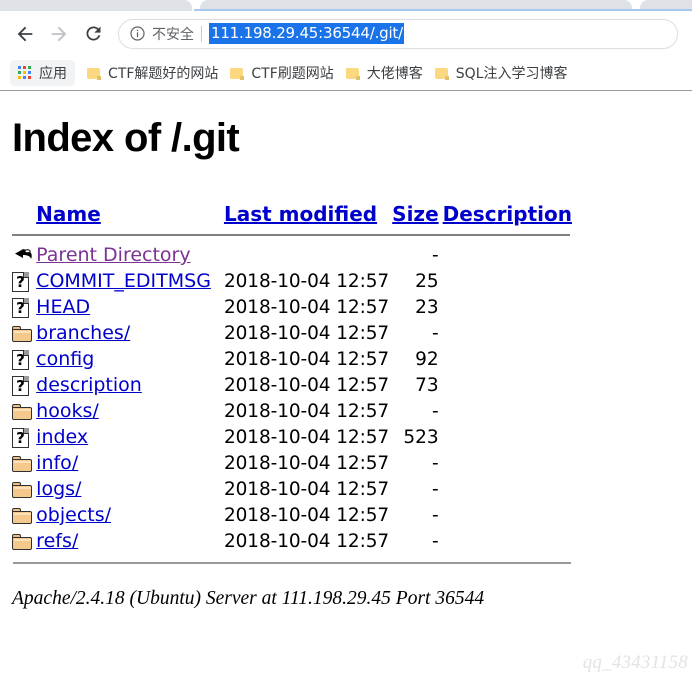  What do you see at coordinates (306, 33) in the screenshot?
I see `url-text: 111.198.29.45:36544/.git/` at bounding box center [306, 33].